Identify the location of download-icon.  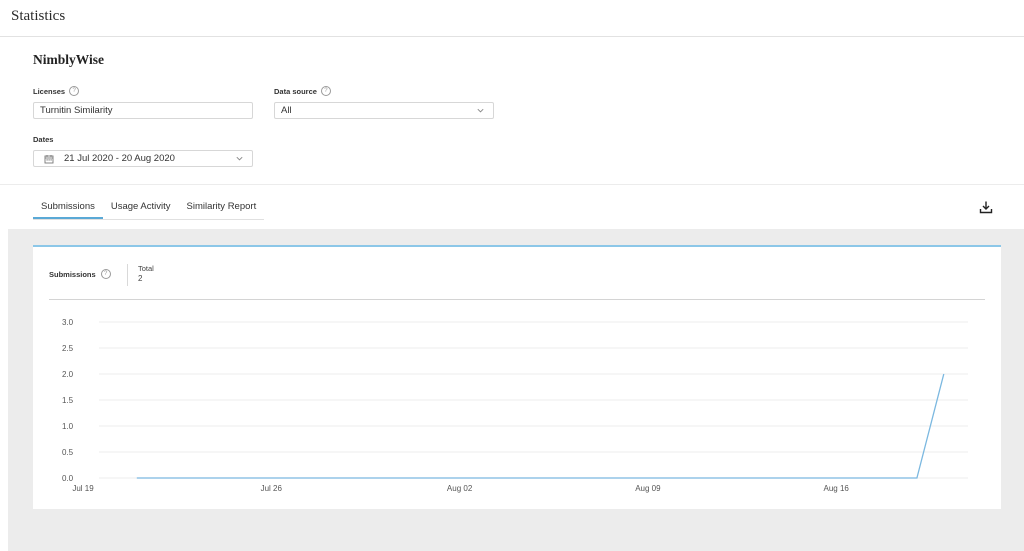
(986, 207).